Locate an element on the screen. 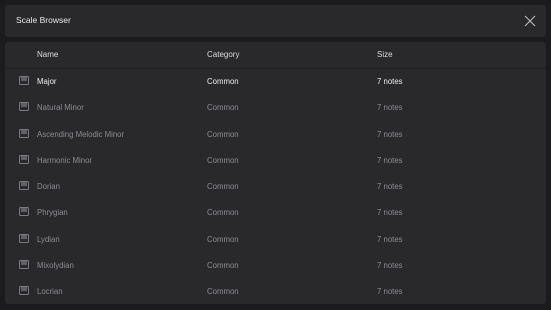 The height and width of the screenshot is (310, 551). row-name: Natural Minor is located at coordinates (60, 108).